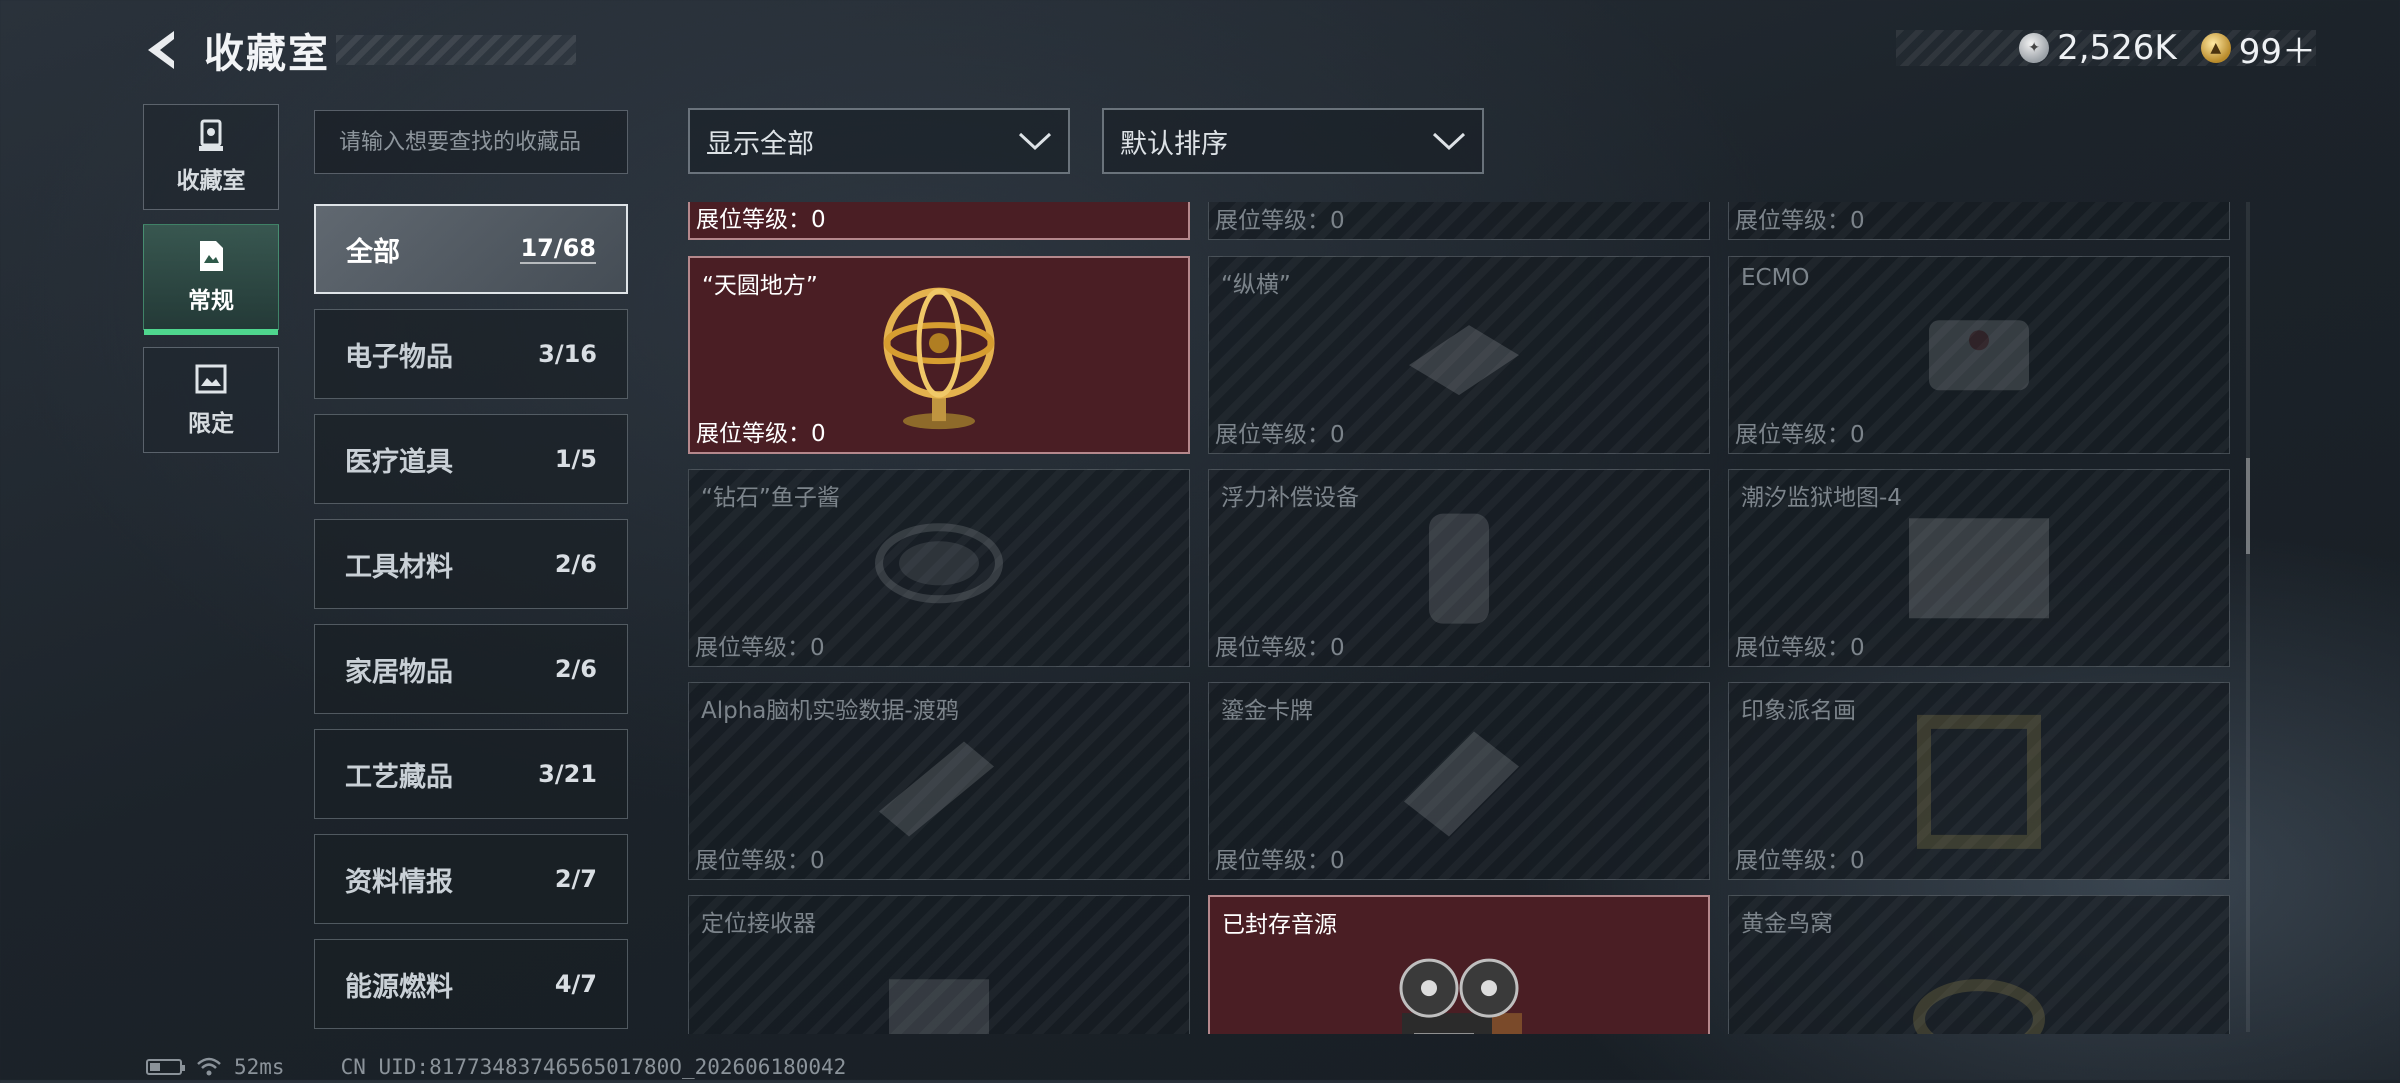 The height and width of the screenshot is (1083, 2400). I want to click on category-label: 家居物品, so click(399, 672).